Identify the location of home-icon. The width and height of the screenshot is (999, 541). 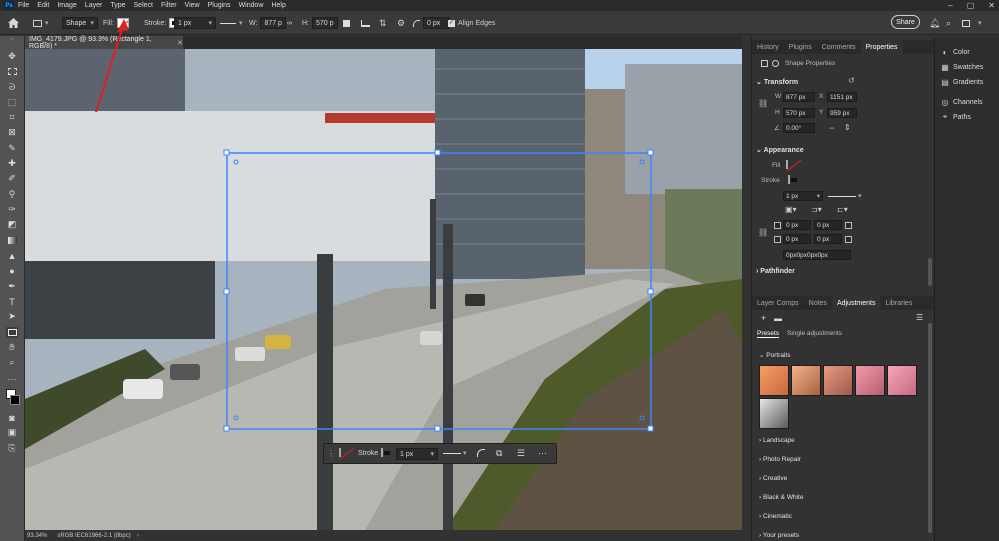
(13, 23).